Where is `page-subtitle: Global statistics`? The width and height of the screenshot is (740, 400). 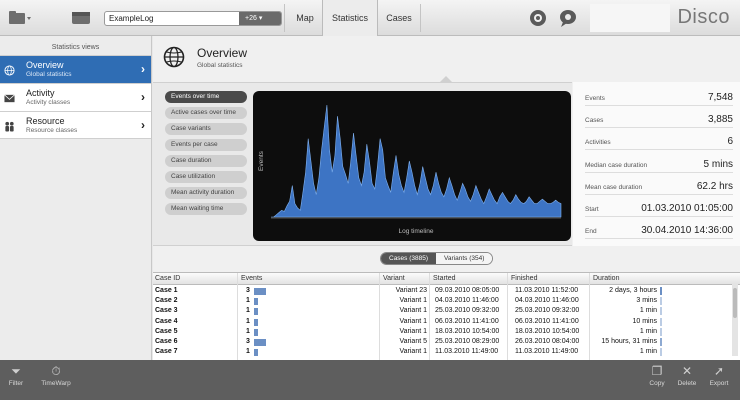 page-subtitle: Global statistics is located at coordinates (220, 65).